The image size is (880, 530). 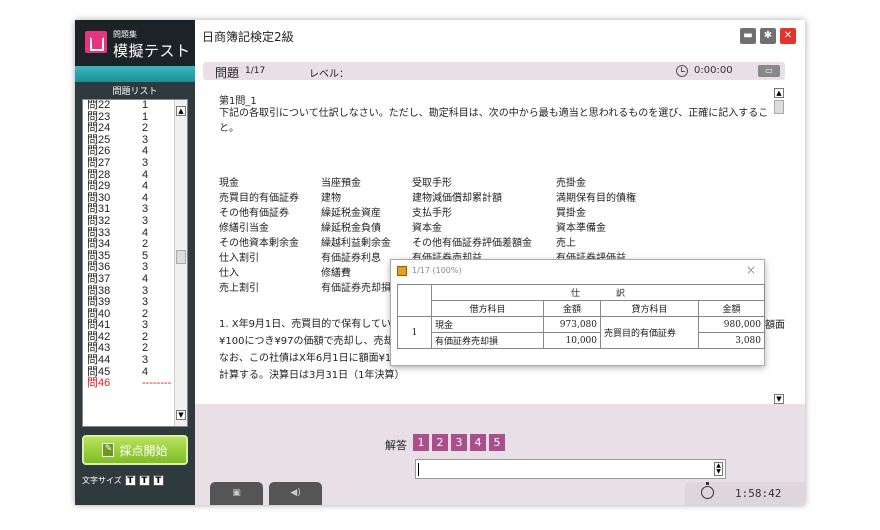 I want to click on table-row: 1 現金 973,080 売買目的有価証券 980,000, so click(x=581, y=332).